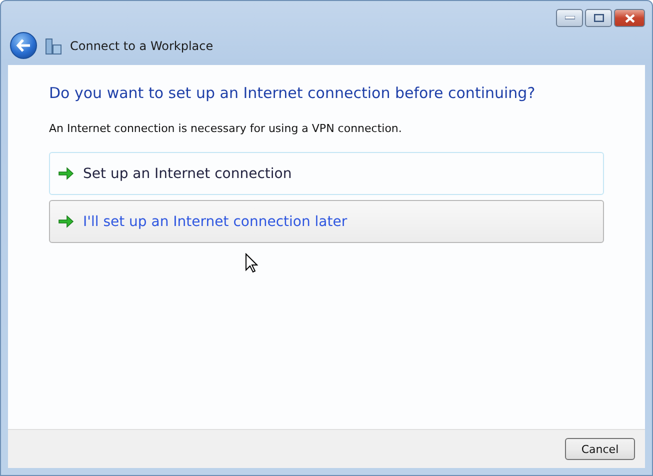 The image size is (653, 476). Describe the element at coordinates (251, 263) in the screenshot. I see `mouse-pointer-icon` at that location.